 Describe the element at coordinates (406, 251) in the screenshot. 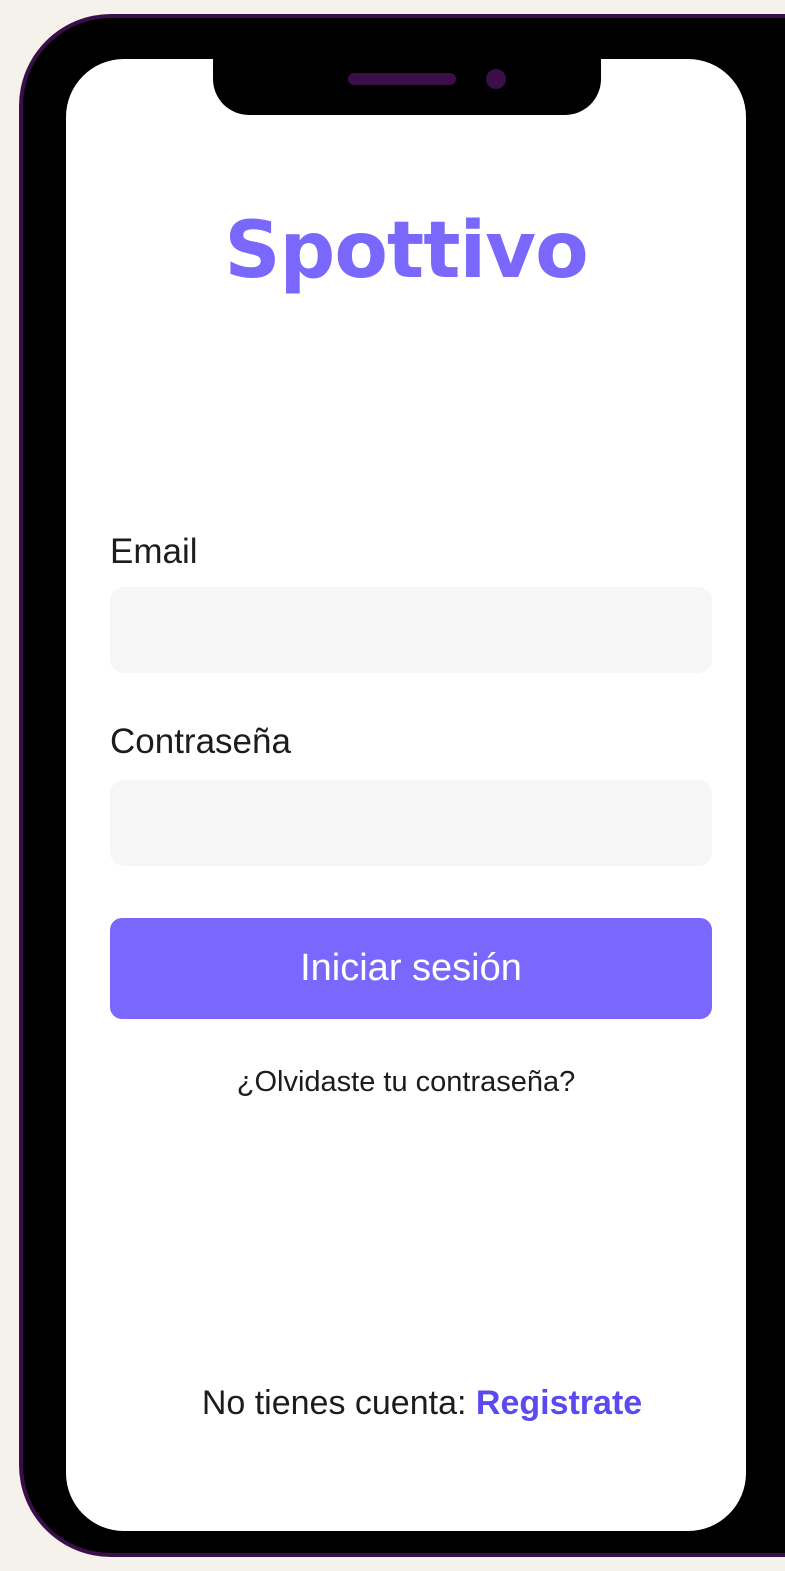

I see `app-logo: Spottivo` at that location.